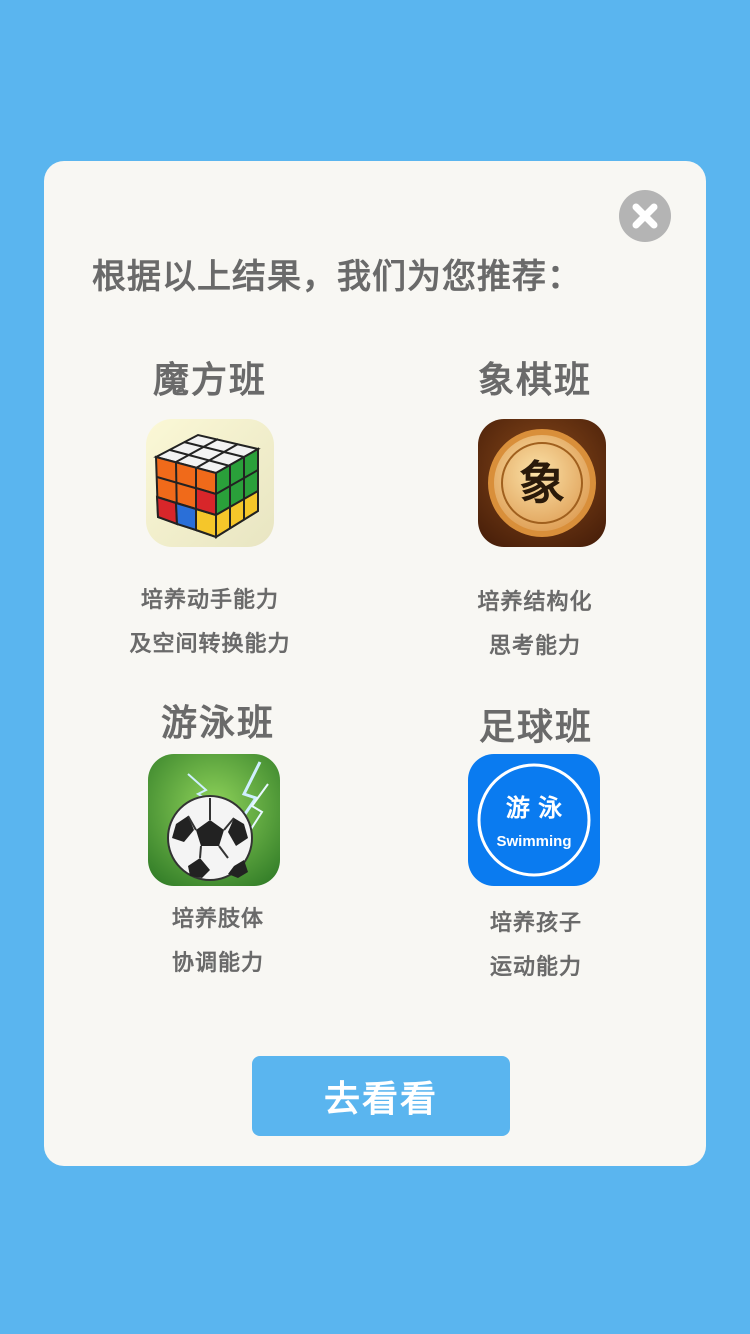 This screenshot has height=1334, width=750. I want to click on course-card-soccer: 足球班 游 泳 Swimming 培养孩子 运动能力, so click(536, 848).